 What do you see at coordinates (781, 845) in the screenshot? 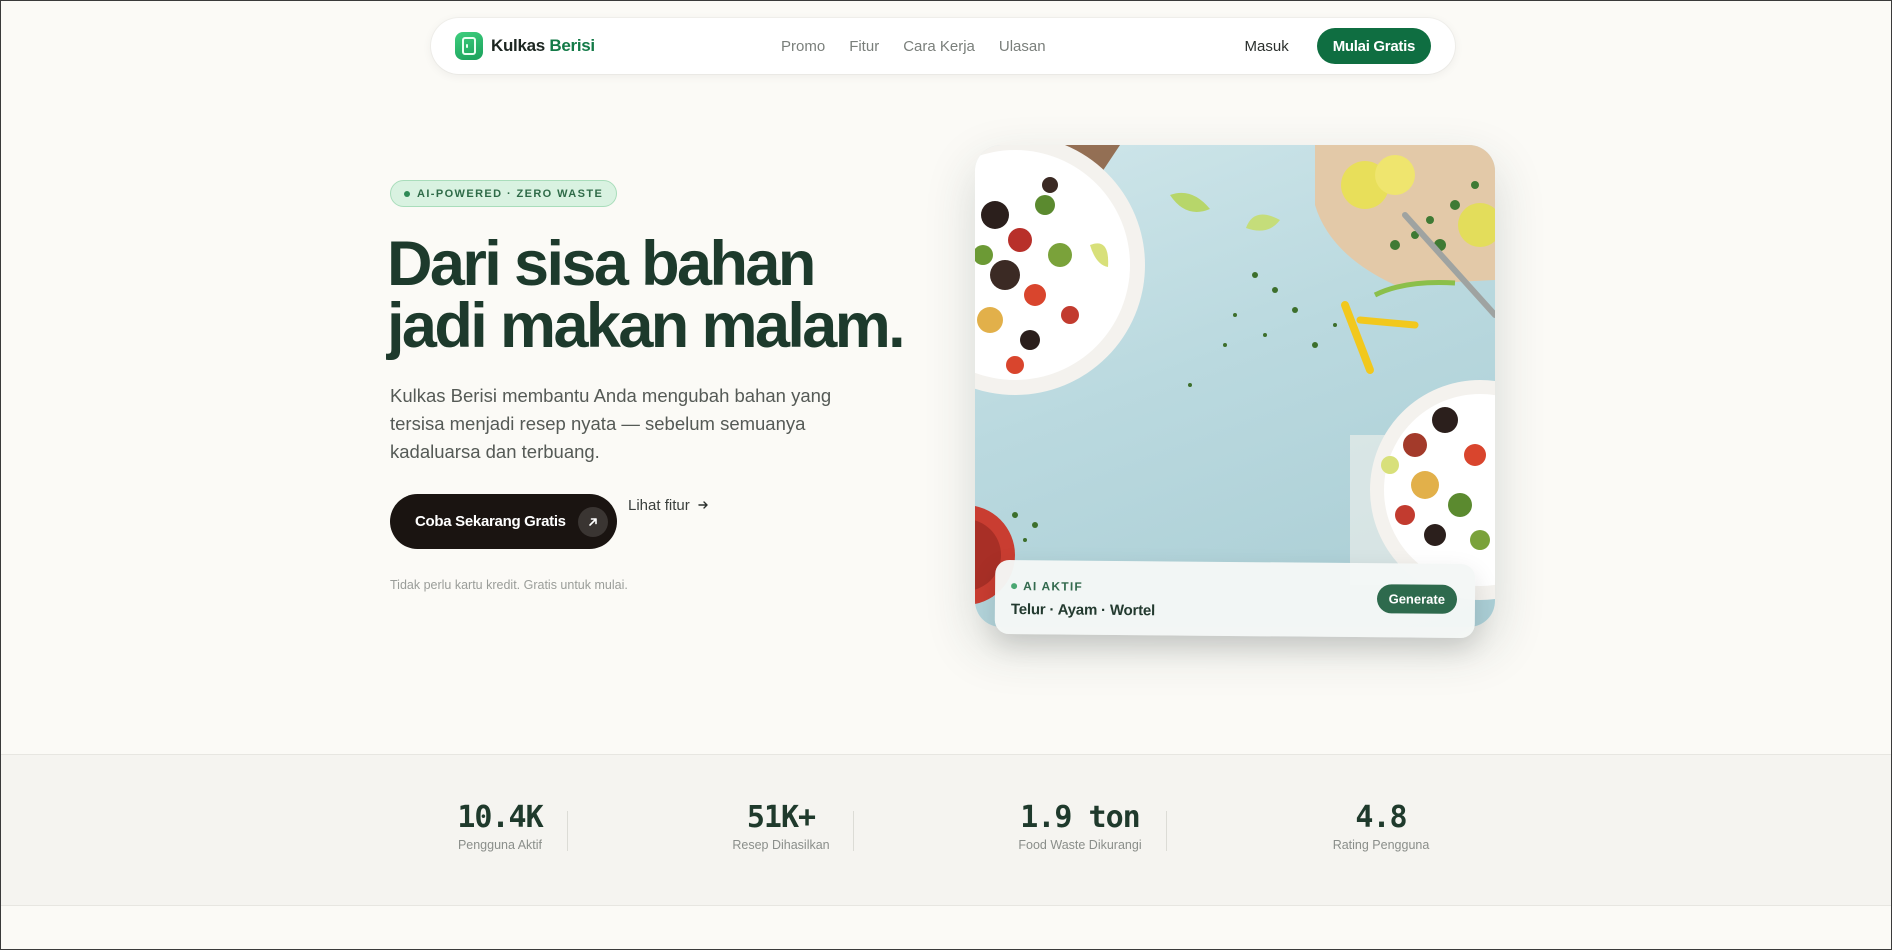
I see `stat-label: Resep Dihasilkan` at bounding box center [781, 845].